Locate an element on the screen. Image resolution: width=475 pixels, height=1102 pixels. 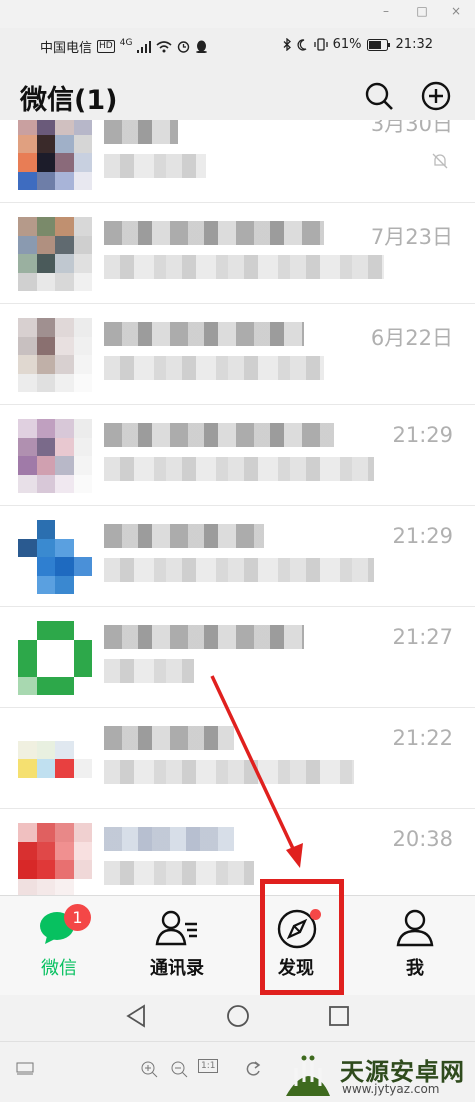
person-icon is located at coordinates (415, 928).